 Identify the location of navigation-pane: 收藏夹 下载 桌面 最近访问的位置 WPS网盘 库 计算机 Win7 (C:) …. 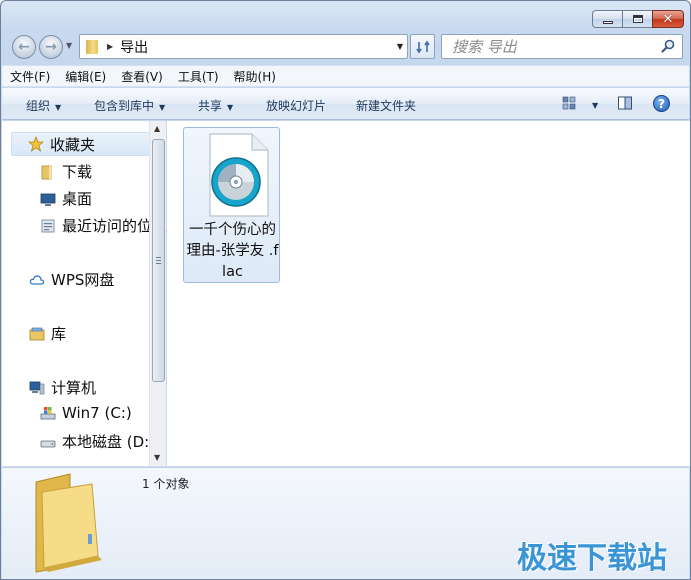
(84, 293).